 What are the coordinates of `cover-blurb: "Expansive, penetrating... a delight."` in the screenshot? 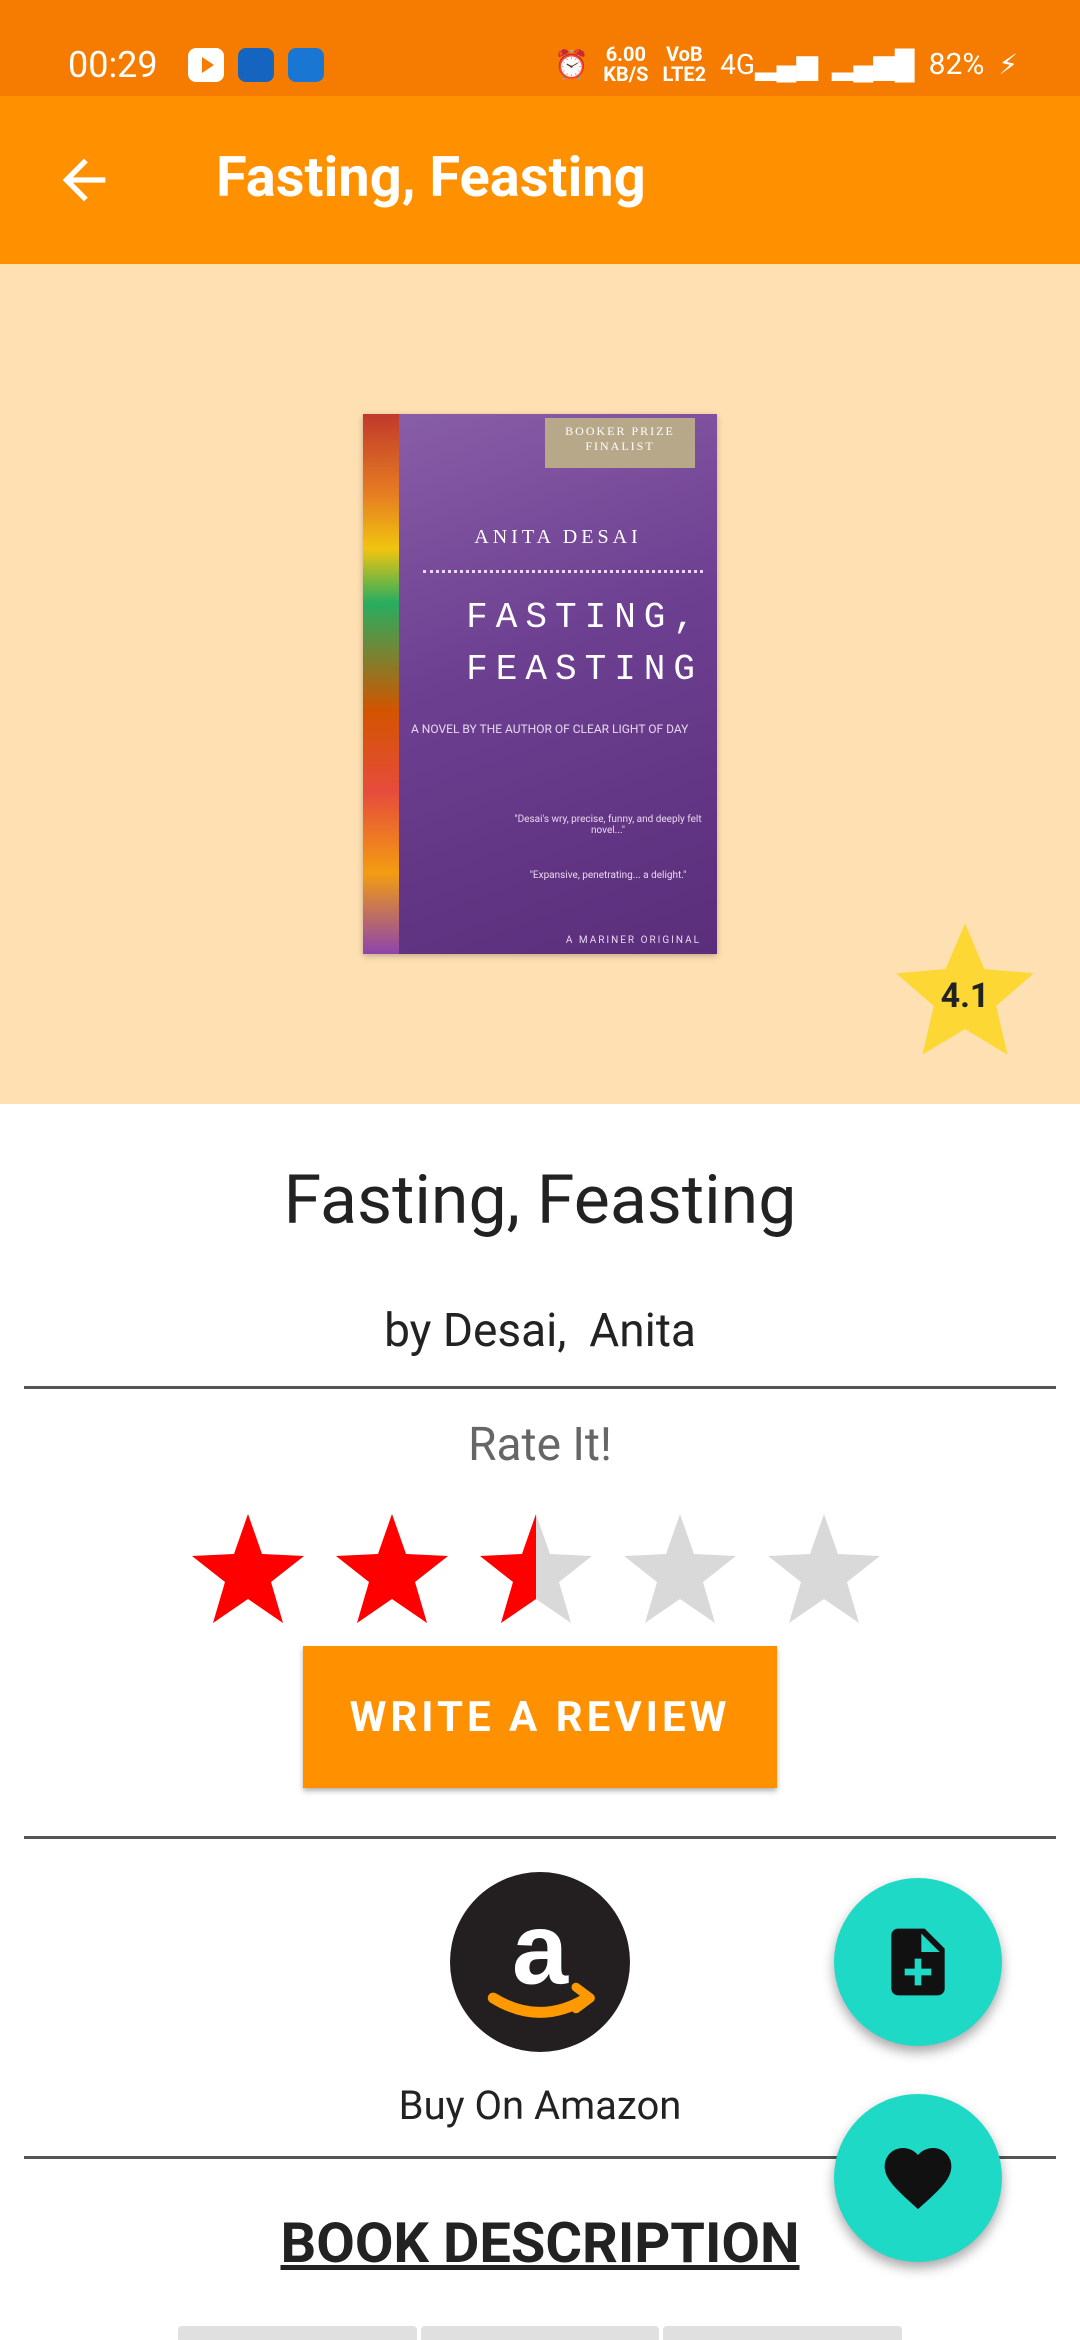 It's located at (608, 875).